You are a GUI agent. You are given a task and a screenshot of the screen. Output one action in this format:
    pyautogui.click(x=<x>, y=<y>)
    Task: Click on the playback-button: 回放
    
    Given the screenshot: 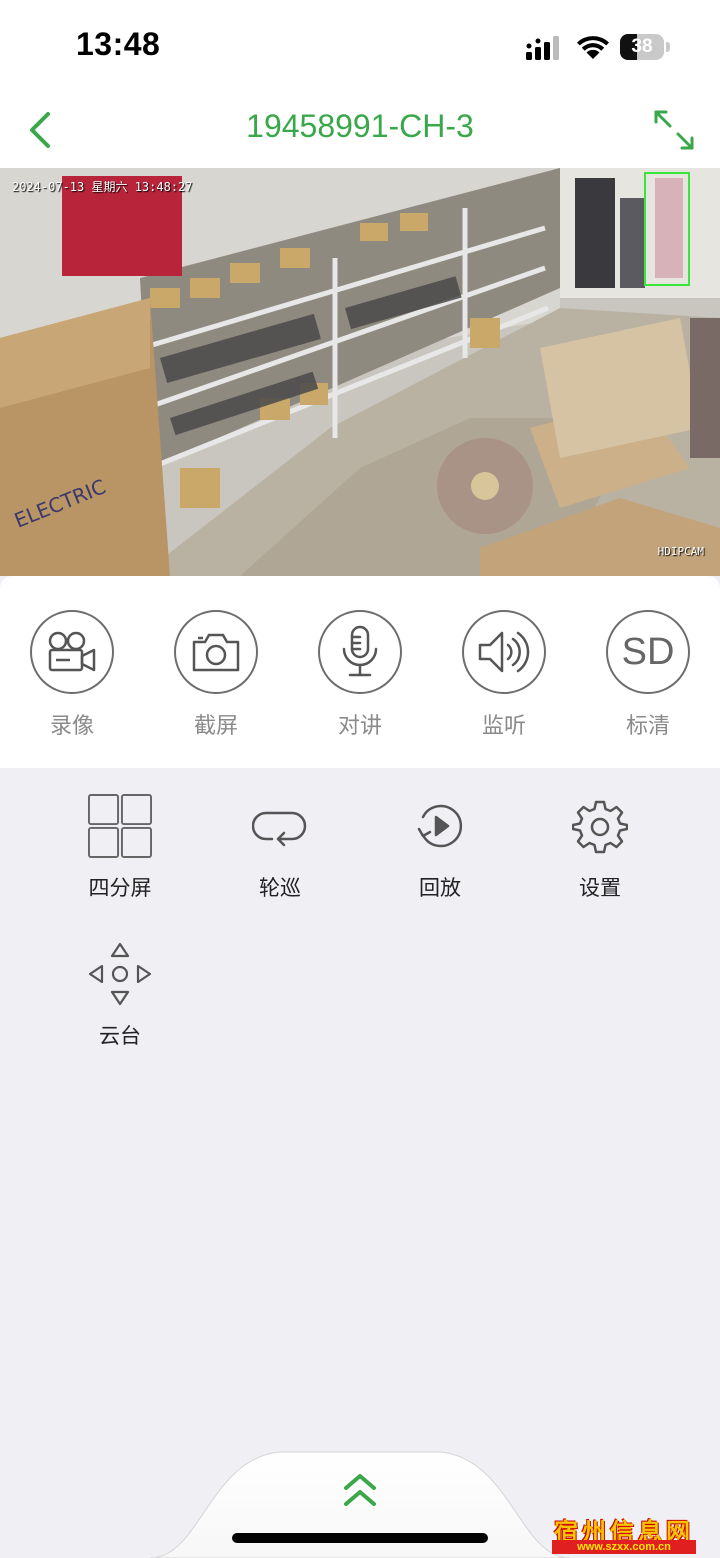 What is the action you would take?
    pyautogui.click(x=440, y=854)
    